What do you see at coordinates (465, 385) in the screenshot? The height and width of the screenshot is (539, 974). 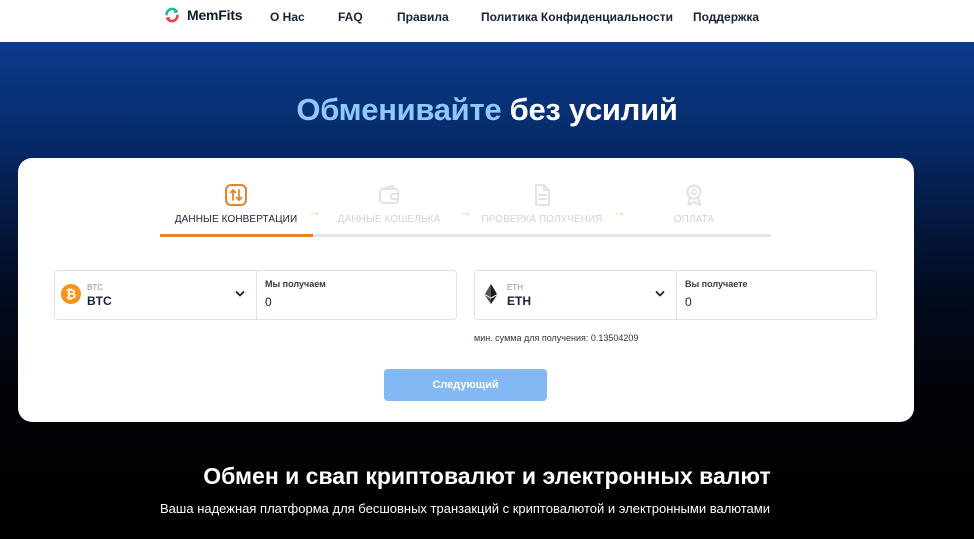 I see `next-button: Следующий` at bounding box center [465, 385].